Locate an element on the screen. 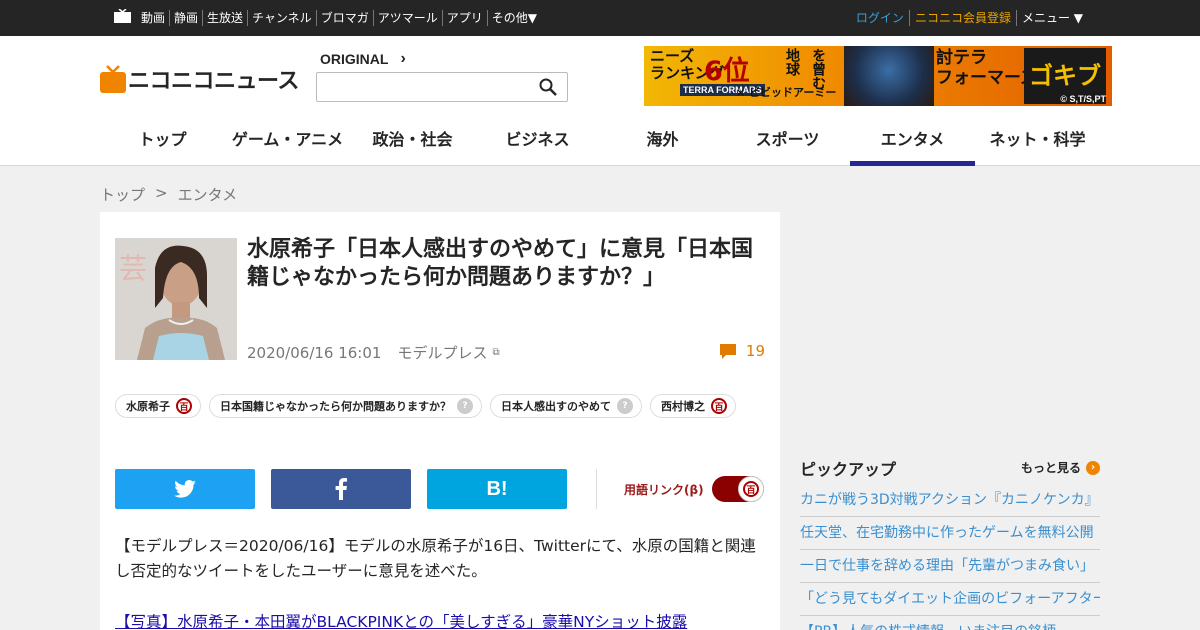 The height and width of the screenshot is (630, 1200). nav-seiga: 静画 is located at coordinates (185, 18).